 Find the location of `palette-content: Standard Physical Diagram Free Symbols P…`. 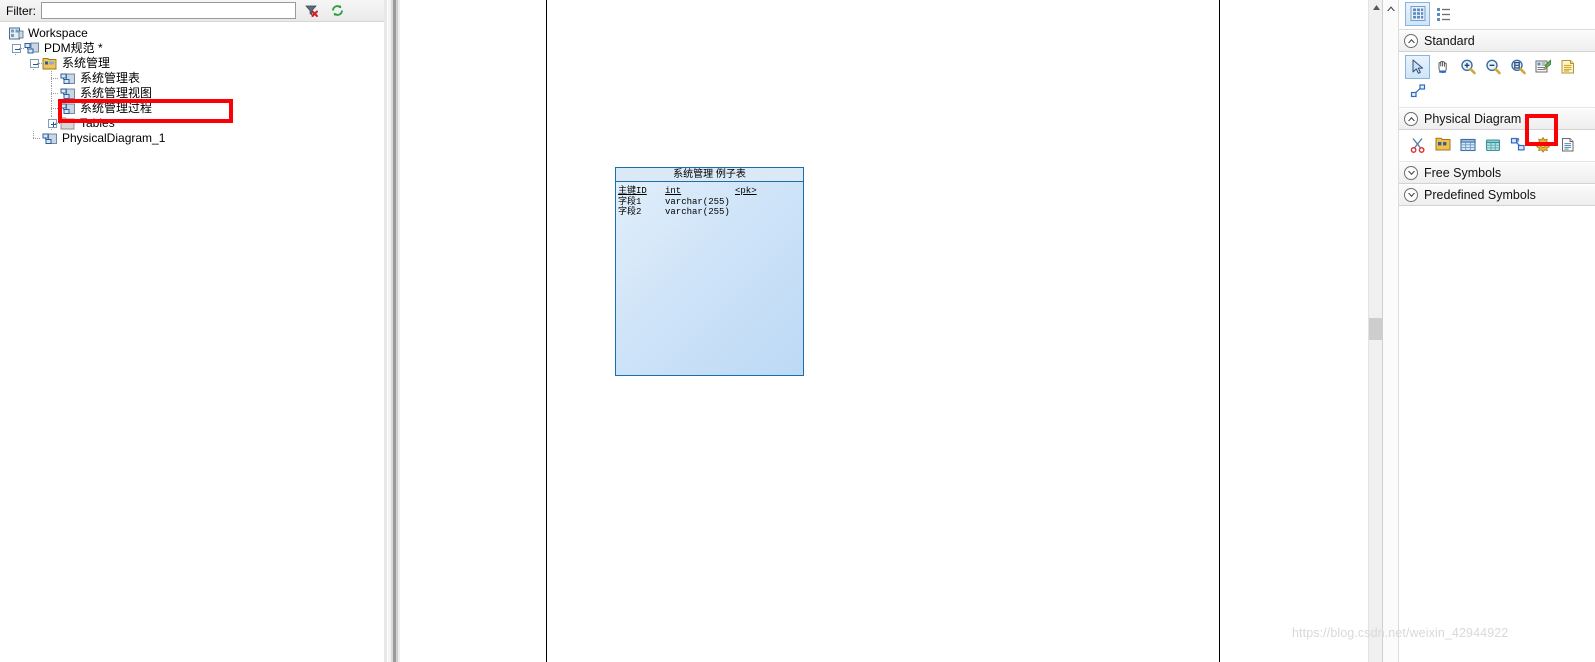

palette-content: Standard Physical Diagram Free Symbols P… is located at coordinates (1497, 331).